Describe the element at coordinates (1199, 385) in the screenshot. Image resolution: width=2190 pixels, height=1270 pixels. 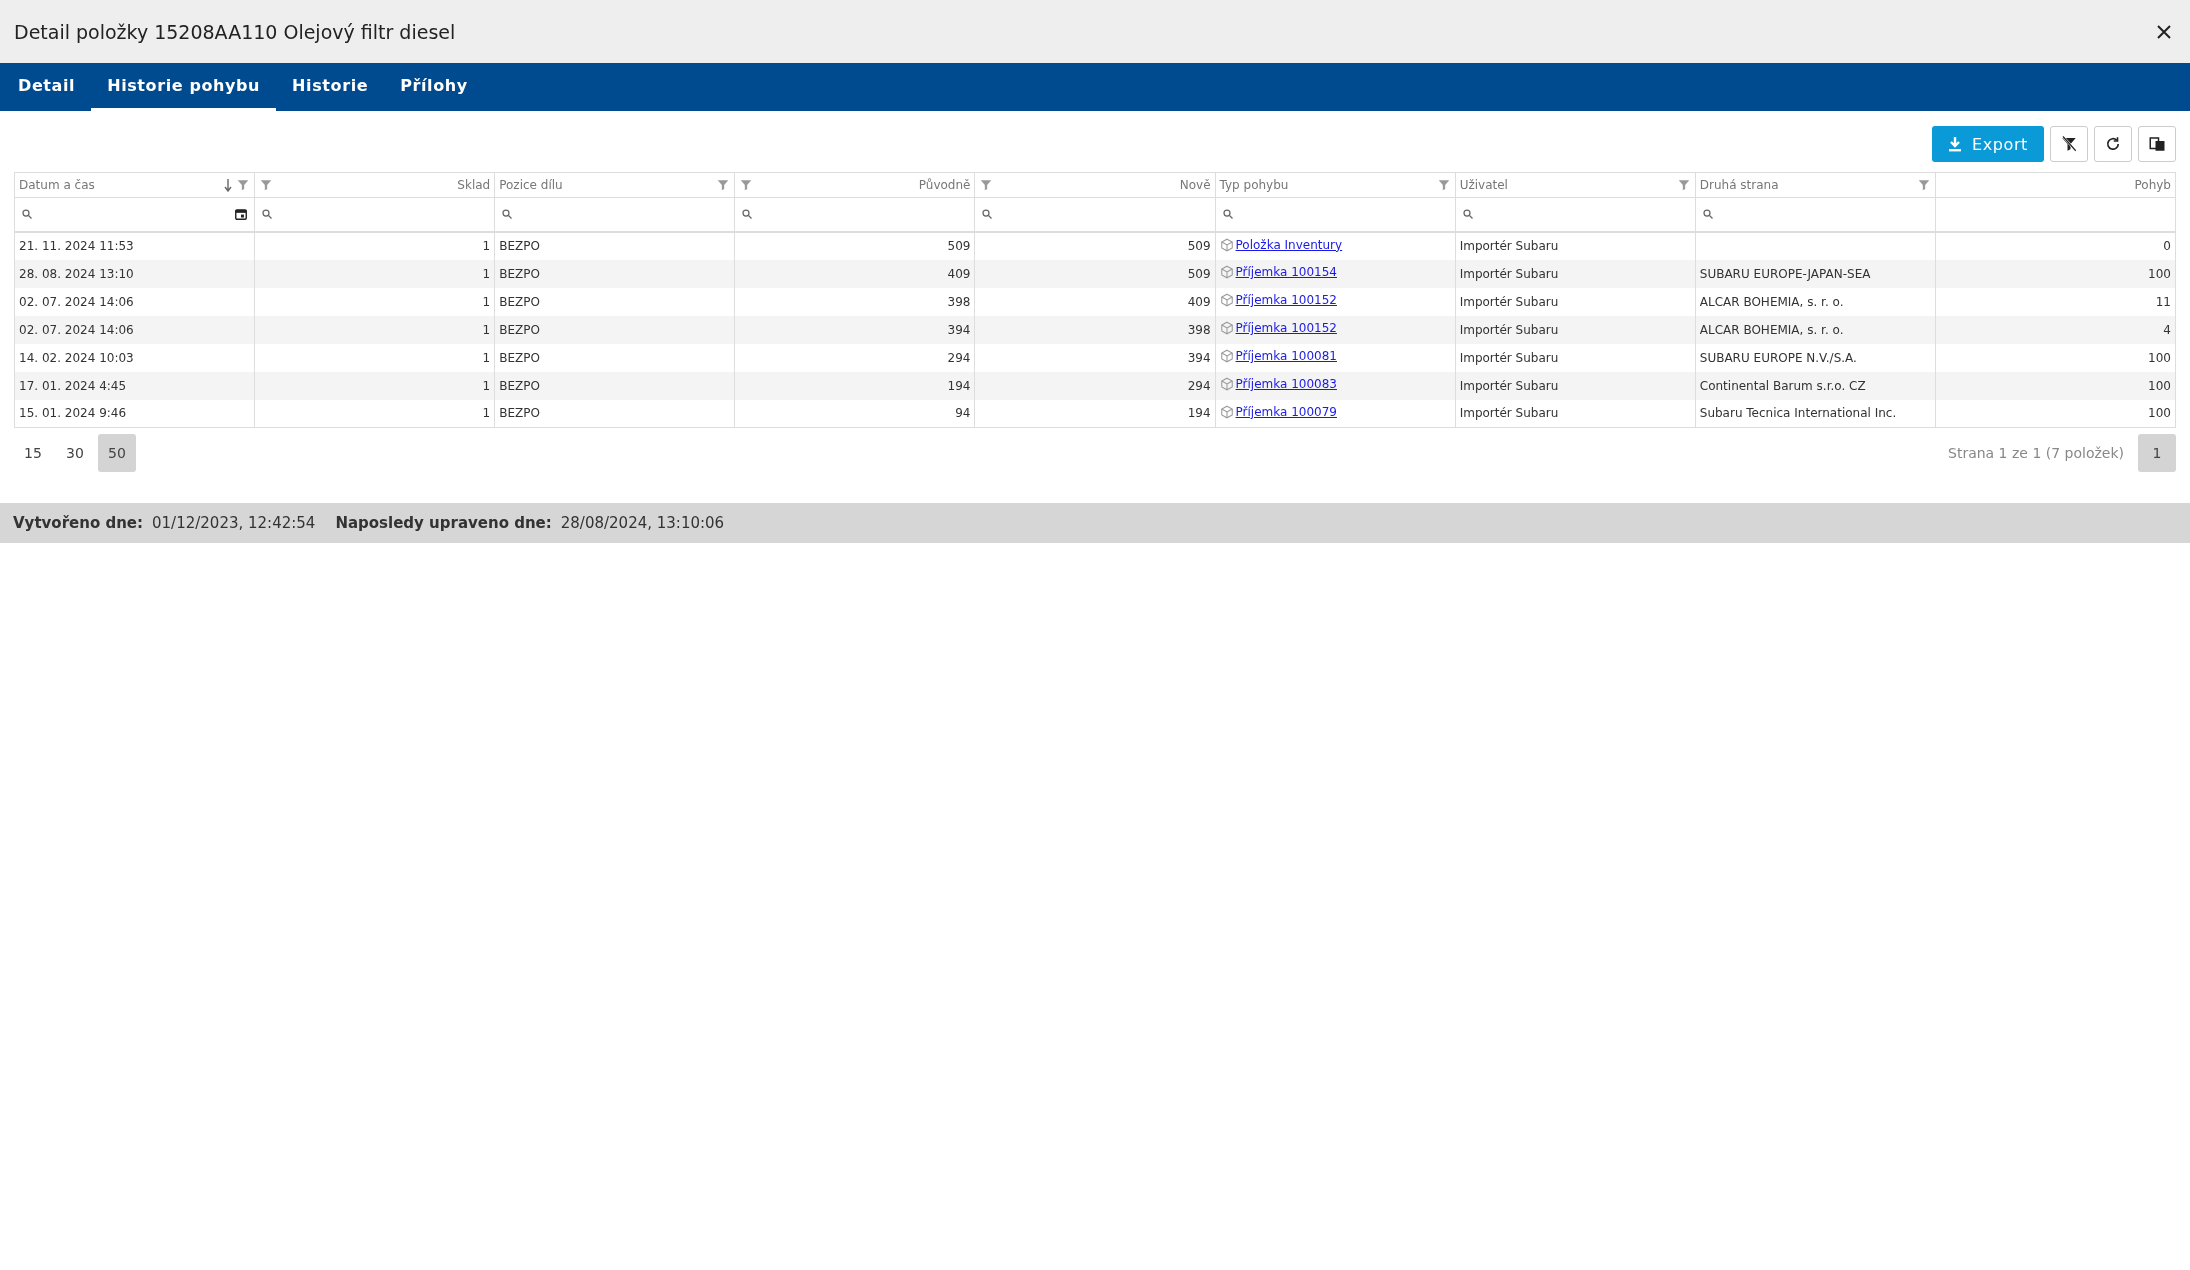
I see `table-cell: 294` at that location.